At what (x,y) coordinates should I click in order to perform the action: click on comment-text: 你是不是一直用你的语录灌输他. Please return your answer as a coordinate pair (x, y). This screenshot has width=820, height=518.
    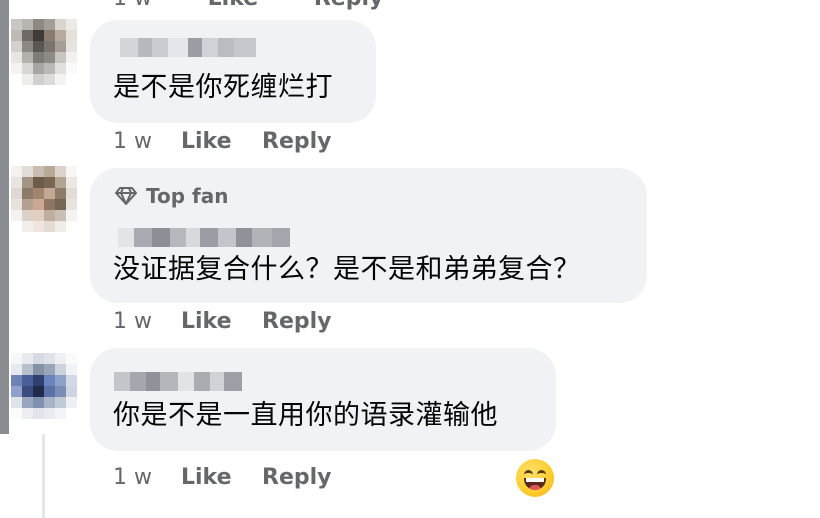
    Looking at the image, I should click on (305, 415).